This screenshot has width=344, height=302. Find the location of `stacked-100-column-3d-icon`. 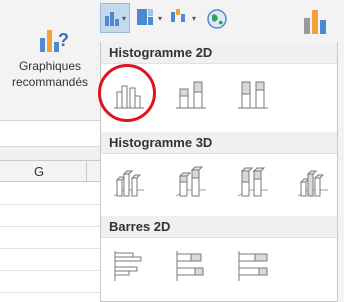

stacked-100-column-3d-icon is located at coordinates (253, 185).